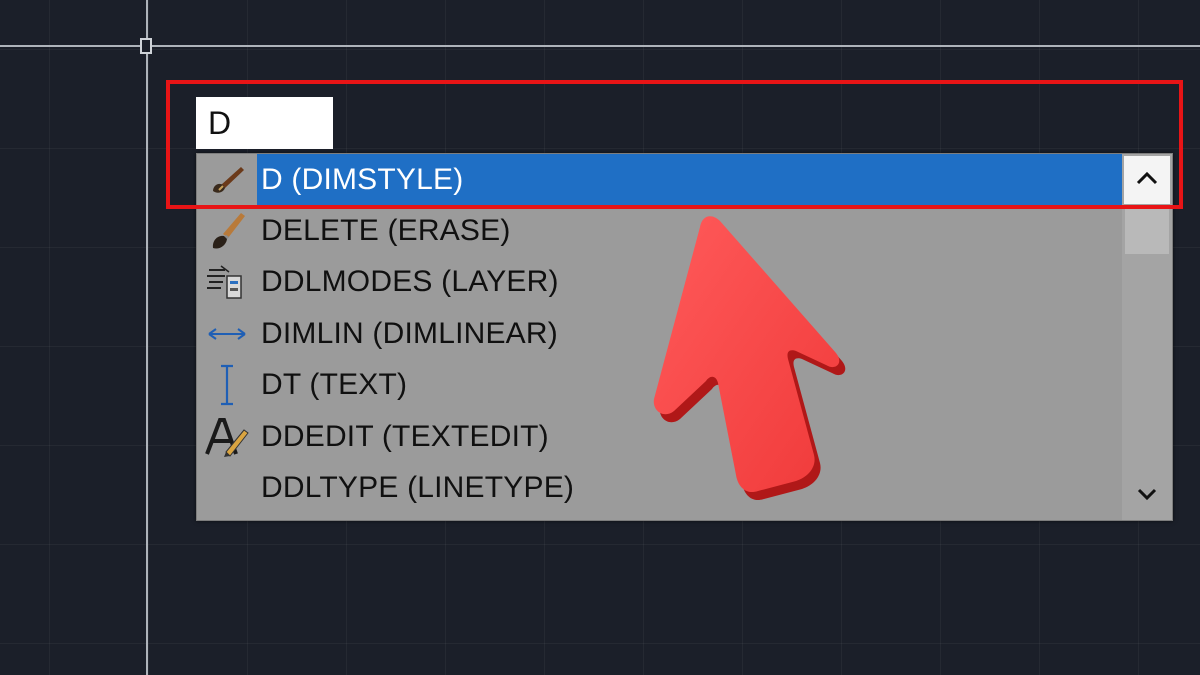  I want to click on red-pointer-arrow-icon, so click(749, 358).